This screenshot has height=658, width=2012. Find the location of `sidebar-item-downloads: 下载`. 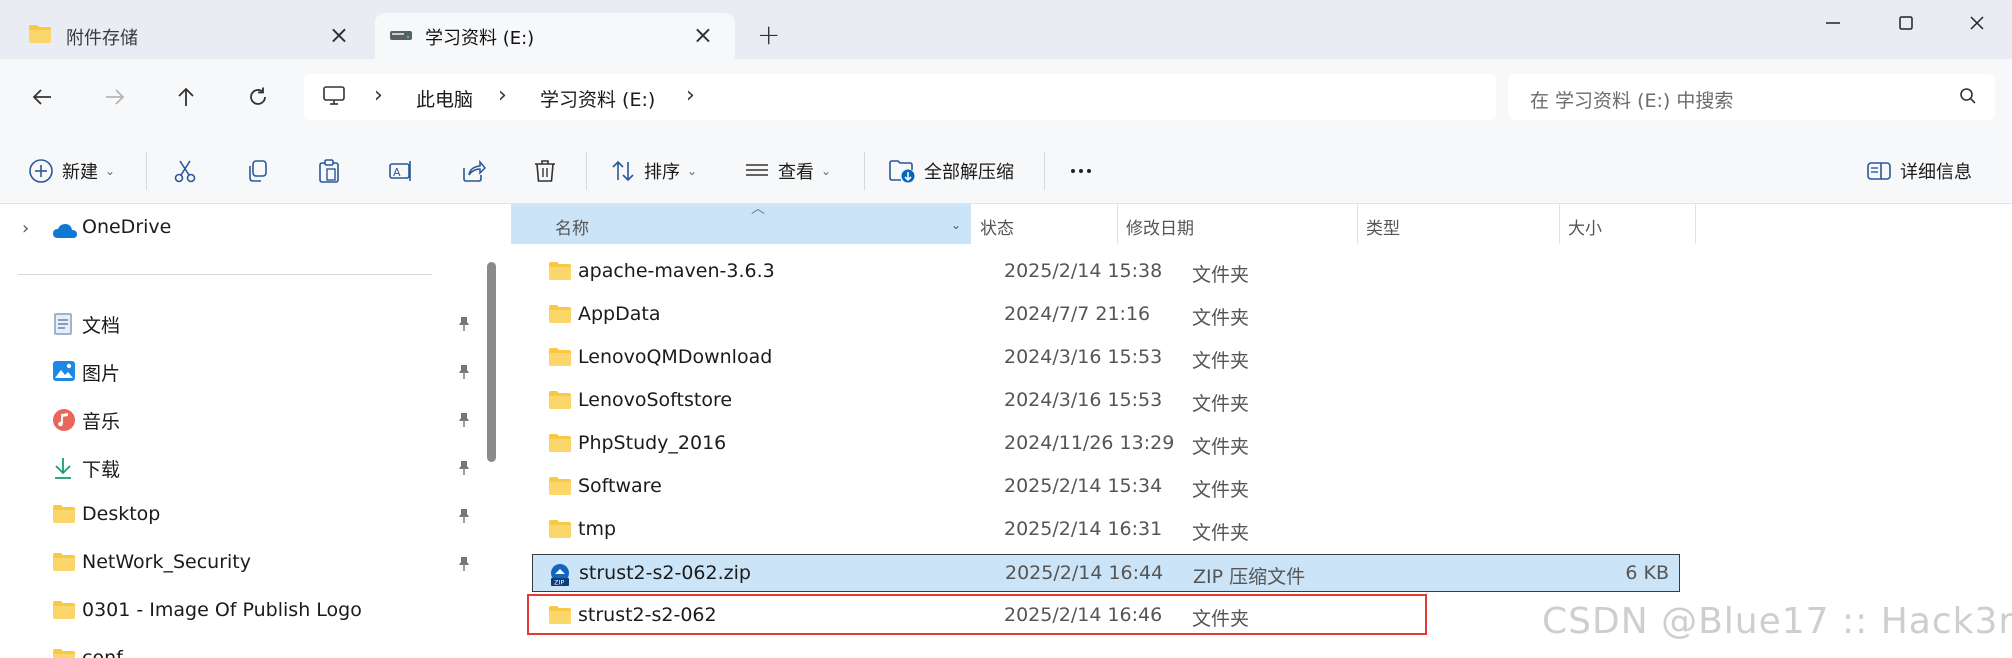

sidebar-item-downloads: 下载 is located at coordinates (267, 468).